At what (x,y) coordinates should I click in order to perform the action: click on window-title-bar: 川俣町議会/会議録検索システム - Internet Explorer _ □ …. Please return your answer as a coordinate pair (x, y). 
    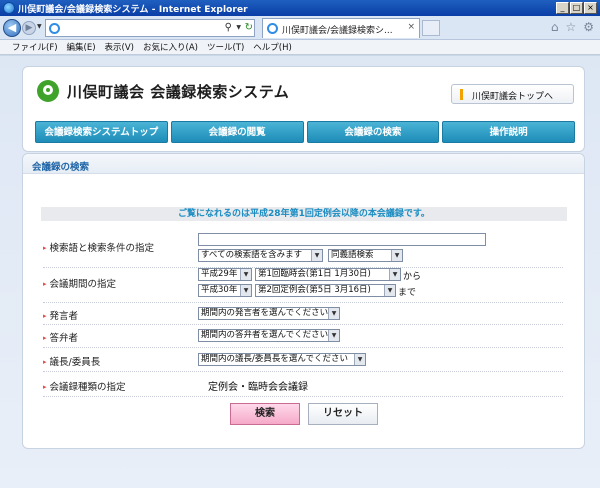
    Looking at the image, I should click on (300, 8).